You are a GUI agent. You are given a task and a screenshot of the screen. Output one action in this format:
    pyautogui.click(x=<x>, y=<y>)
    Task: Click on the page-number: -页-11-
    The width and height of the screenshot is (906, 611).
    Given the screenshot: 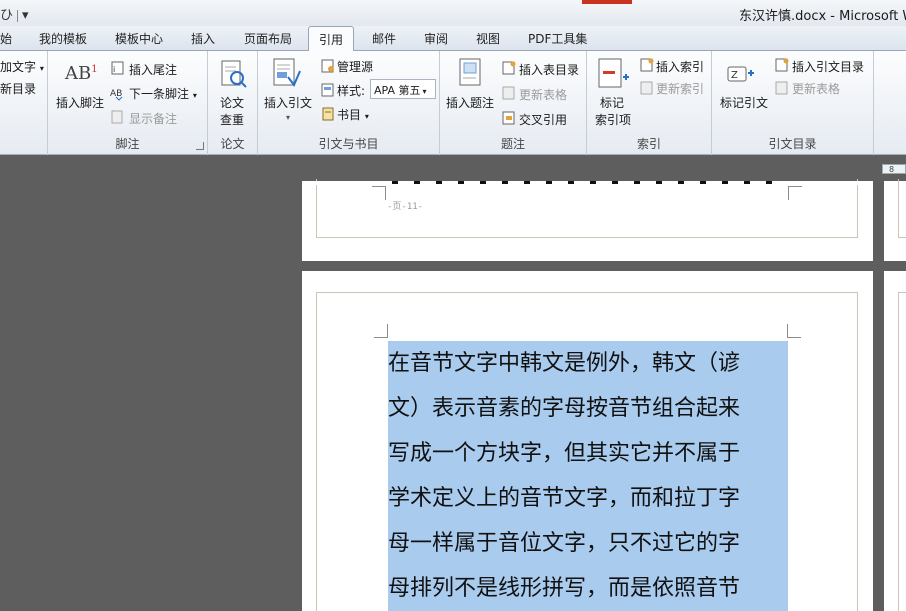 What is the action you would take?
    pyautogui.click(x=405, y=207)
    